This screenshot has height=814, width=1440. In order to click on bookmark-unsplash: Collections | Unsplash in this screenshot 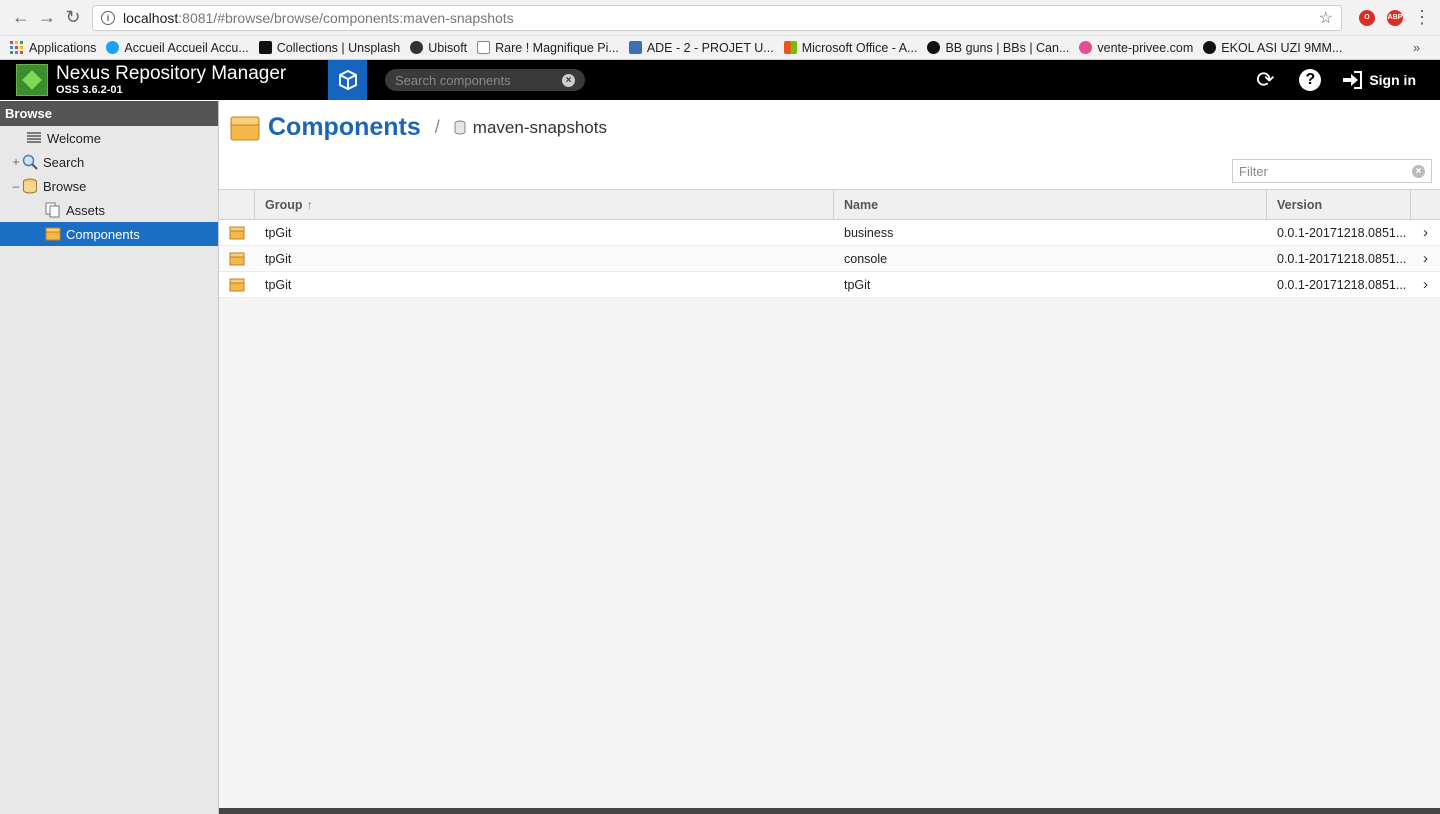, I will do `click(329, 47)`.